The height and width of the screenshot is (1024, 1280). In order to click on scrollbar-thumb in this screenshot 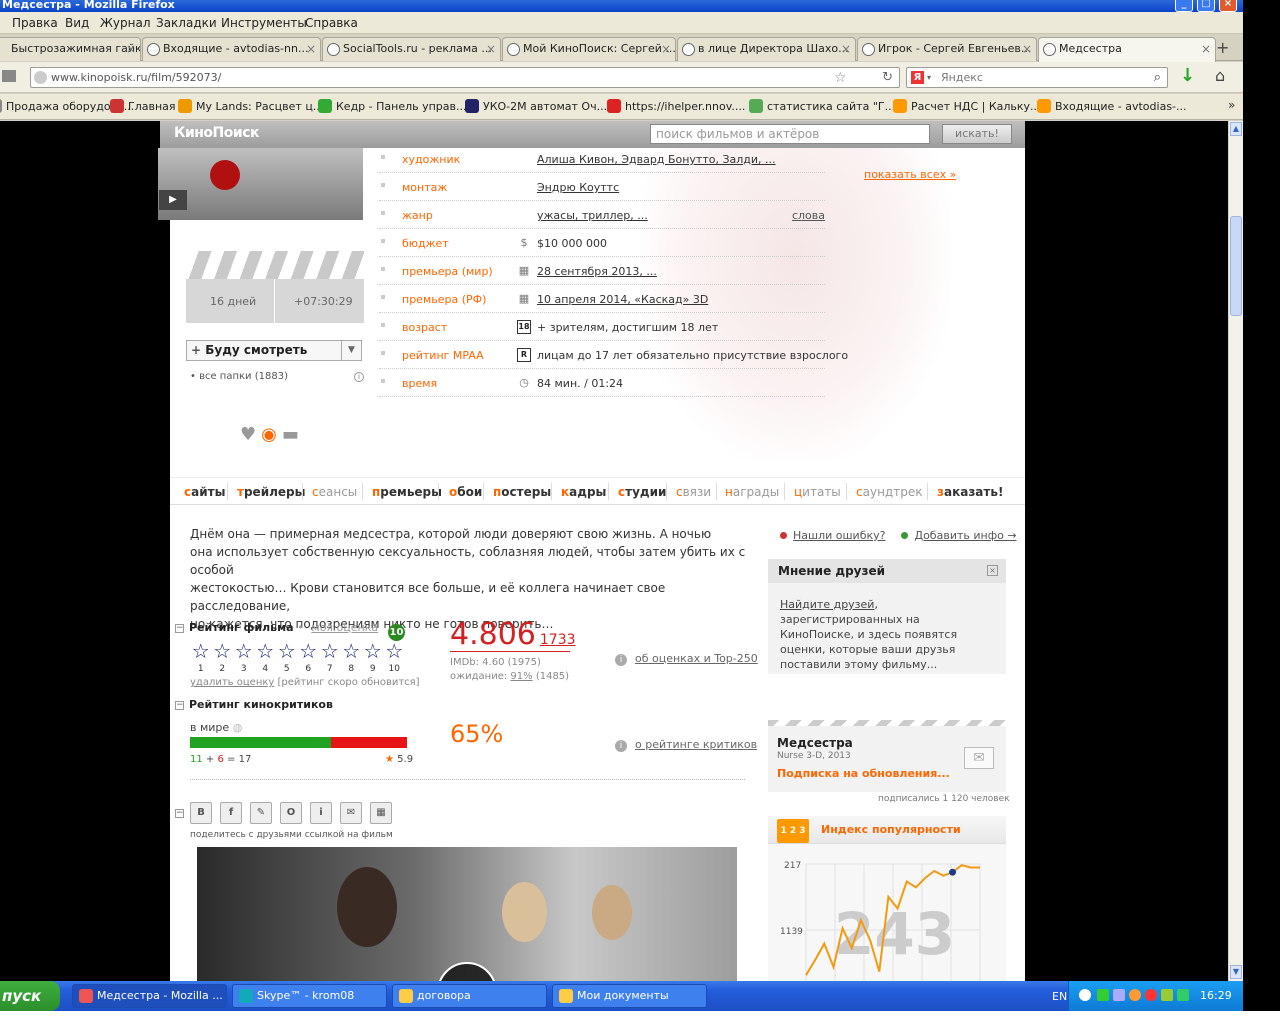, I will do `click(1236, 266)`.